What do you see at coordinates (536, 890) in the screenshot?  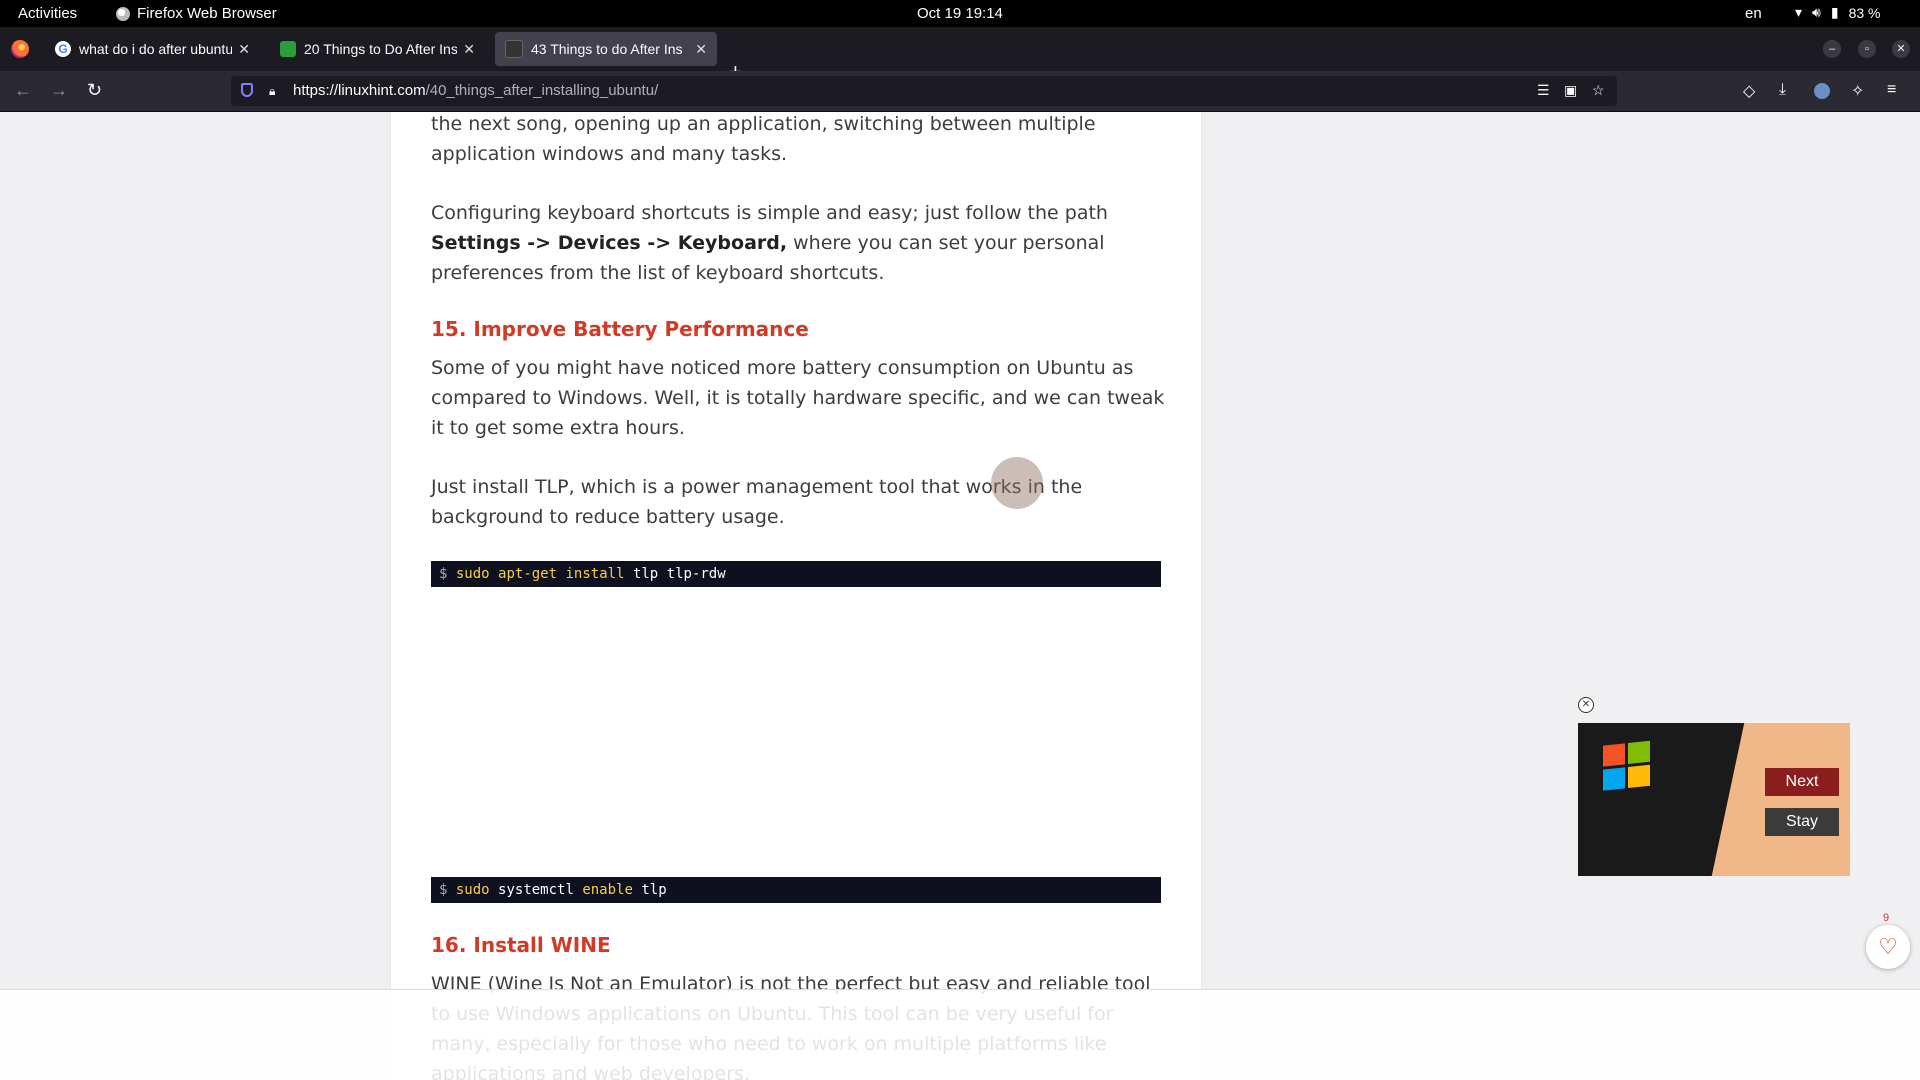 I see `code-token: systemctl` at bounding box center [536, 890].